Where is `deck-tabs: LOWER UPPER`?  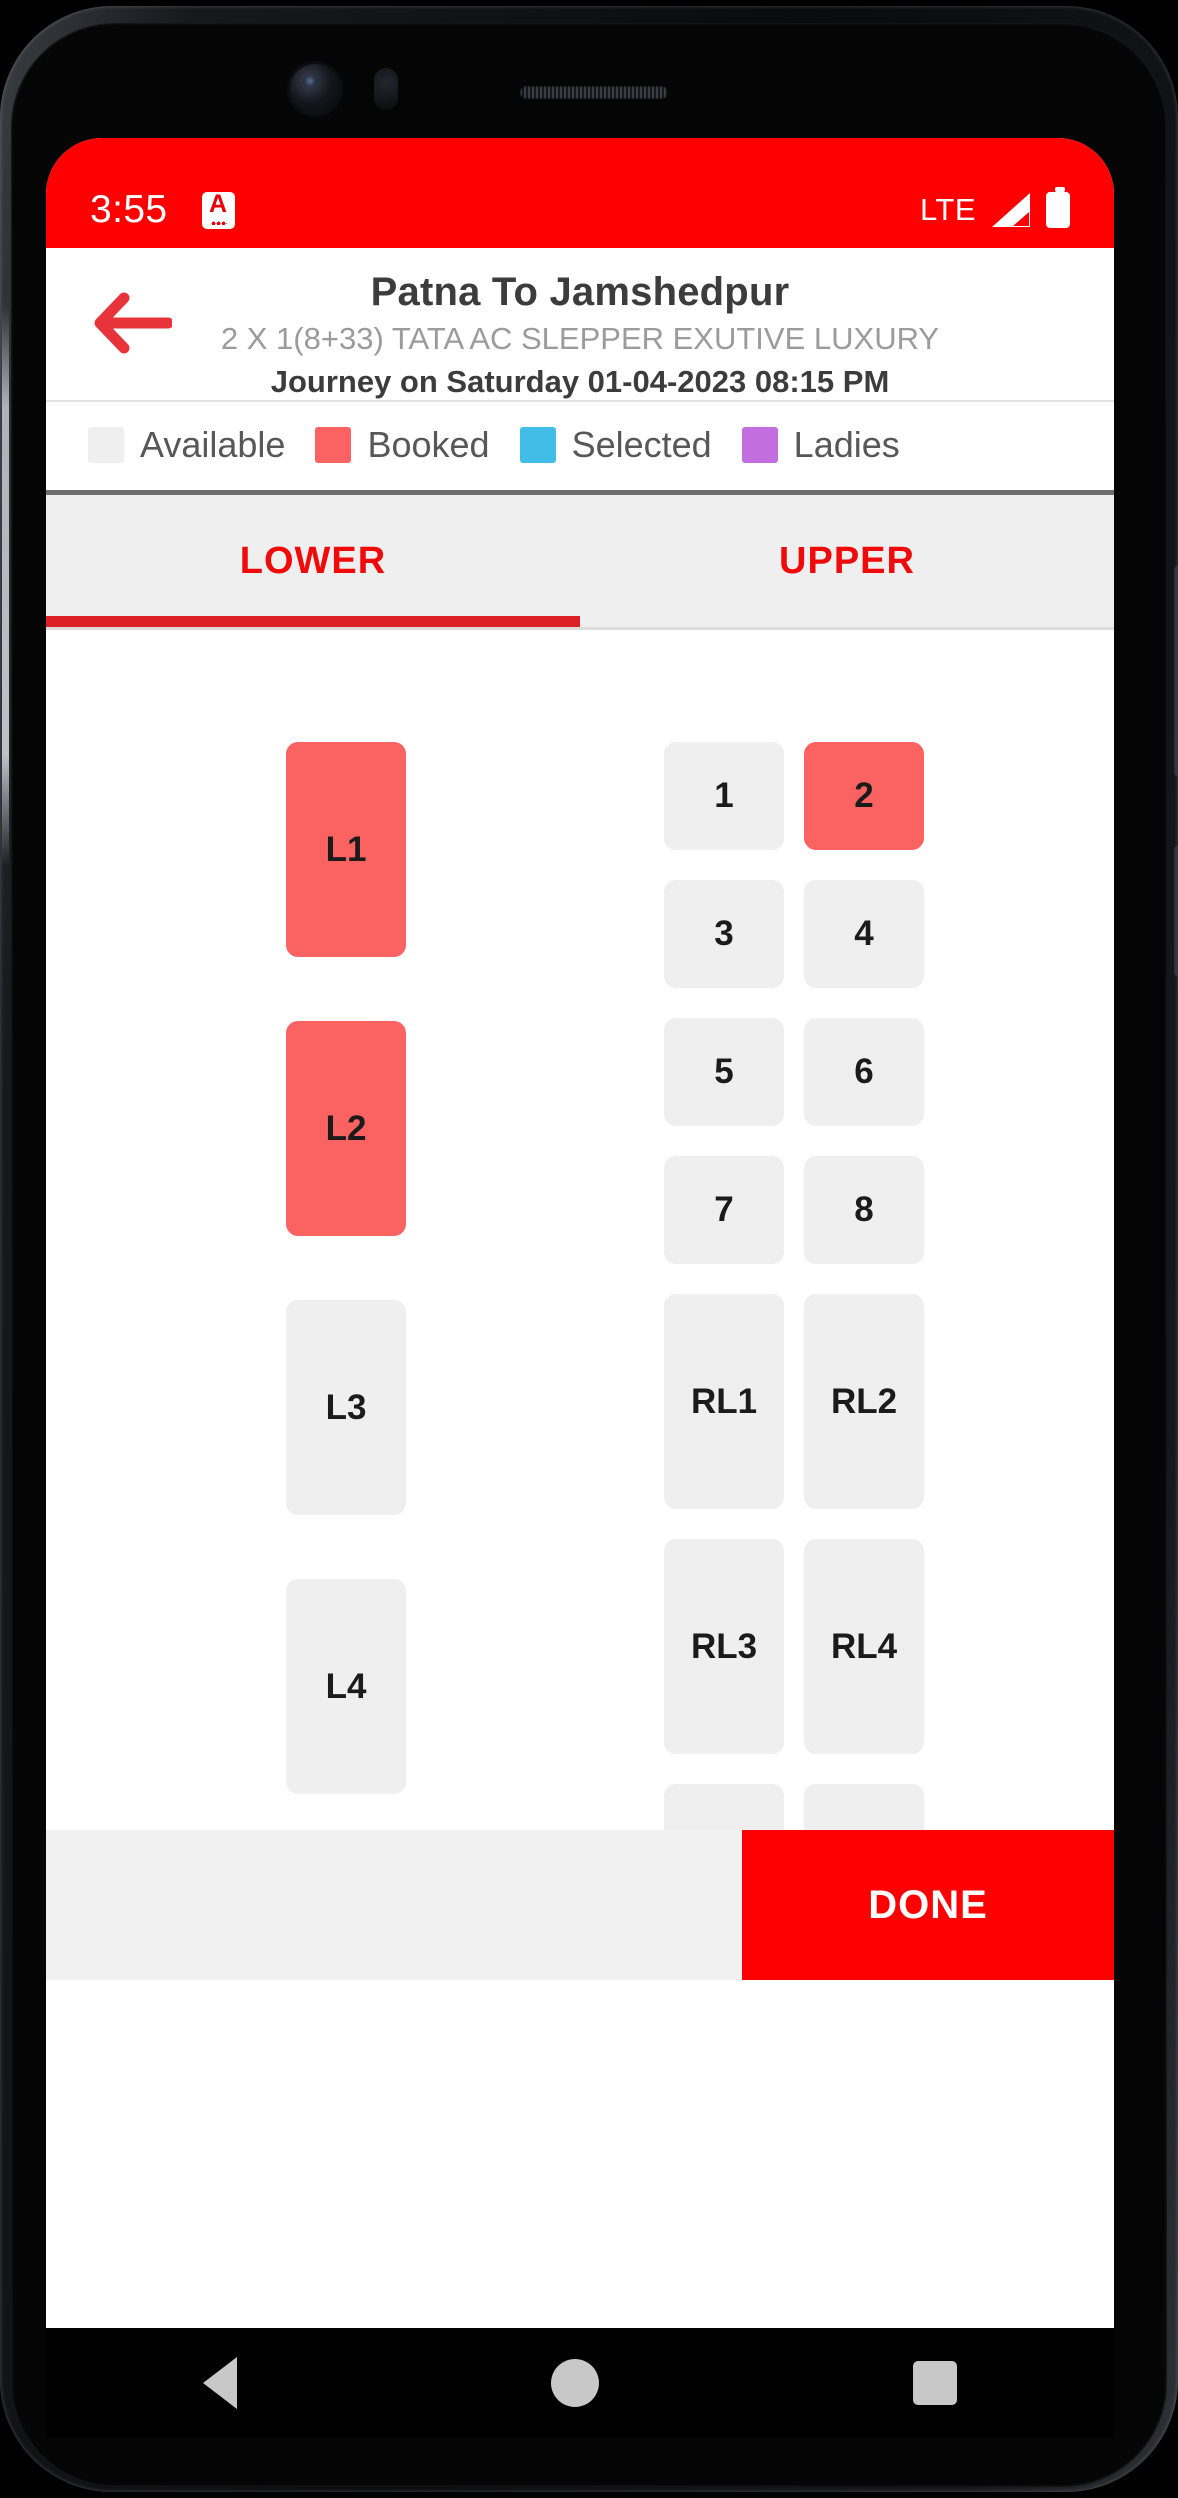 deck-tabs: LOWER UPPER is located at coordinates (580, 561).